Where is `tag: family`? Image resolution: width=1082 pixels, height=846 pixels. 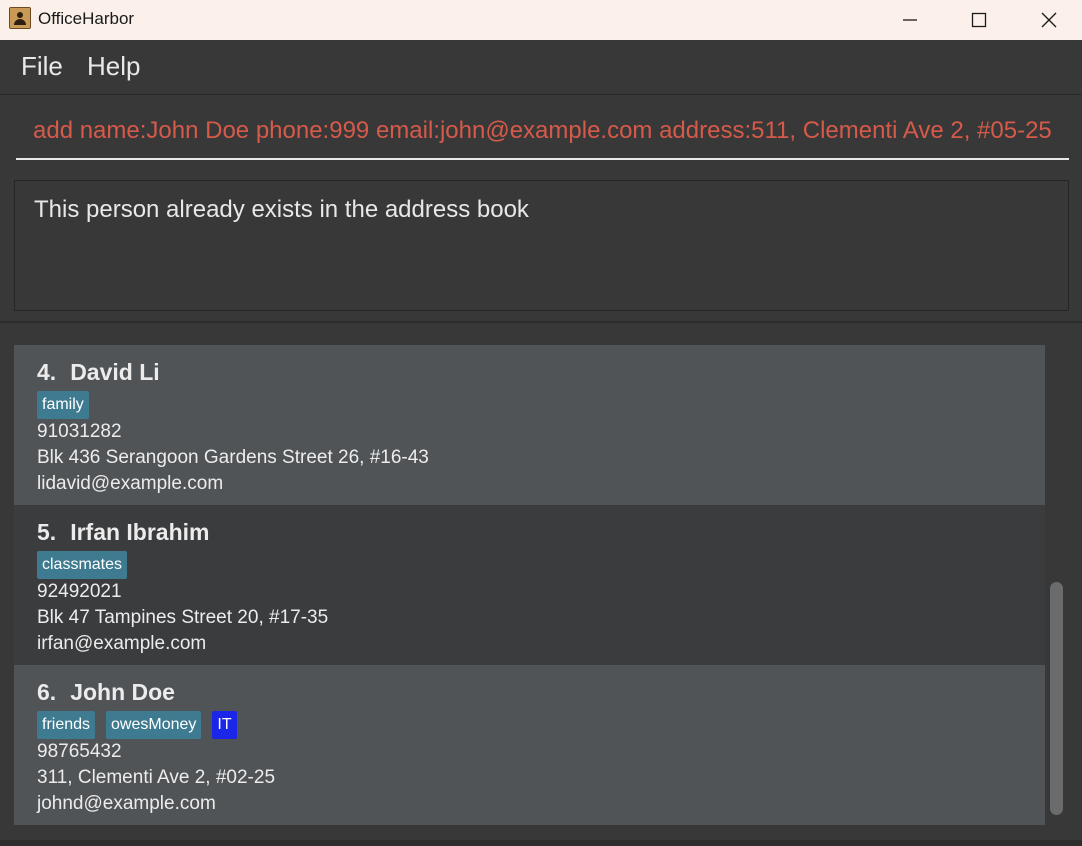 tag: family is located at coordinates (63, 405).